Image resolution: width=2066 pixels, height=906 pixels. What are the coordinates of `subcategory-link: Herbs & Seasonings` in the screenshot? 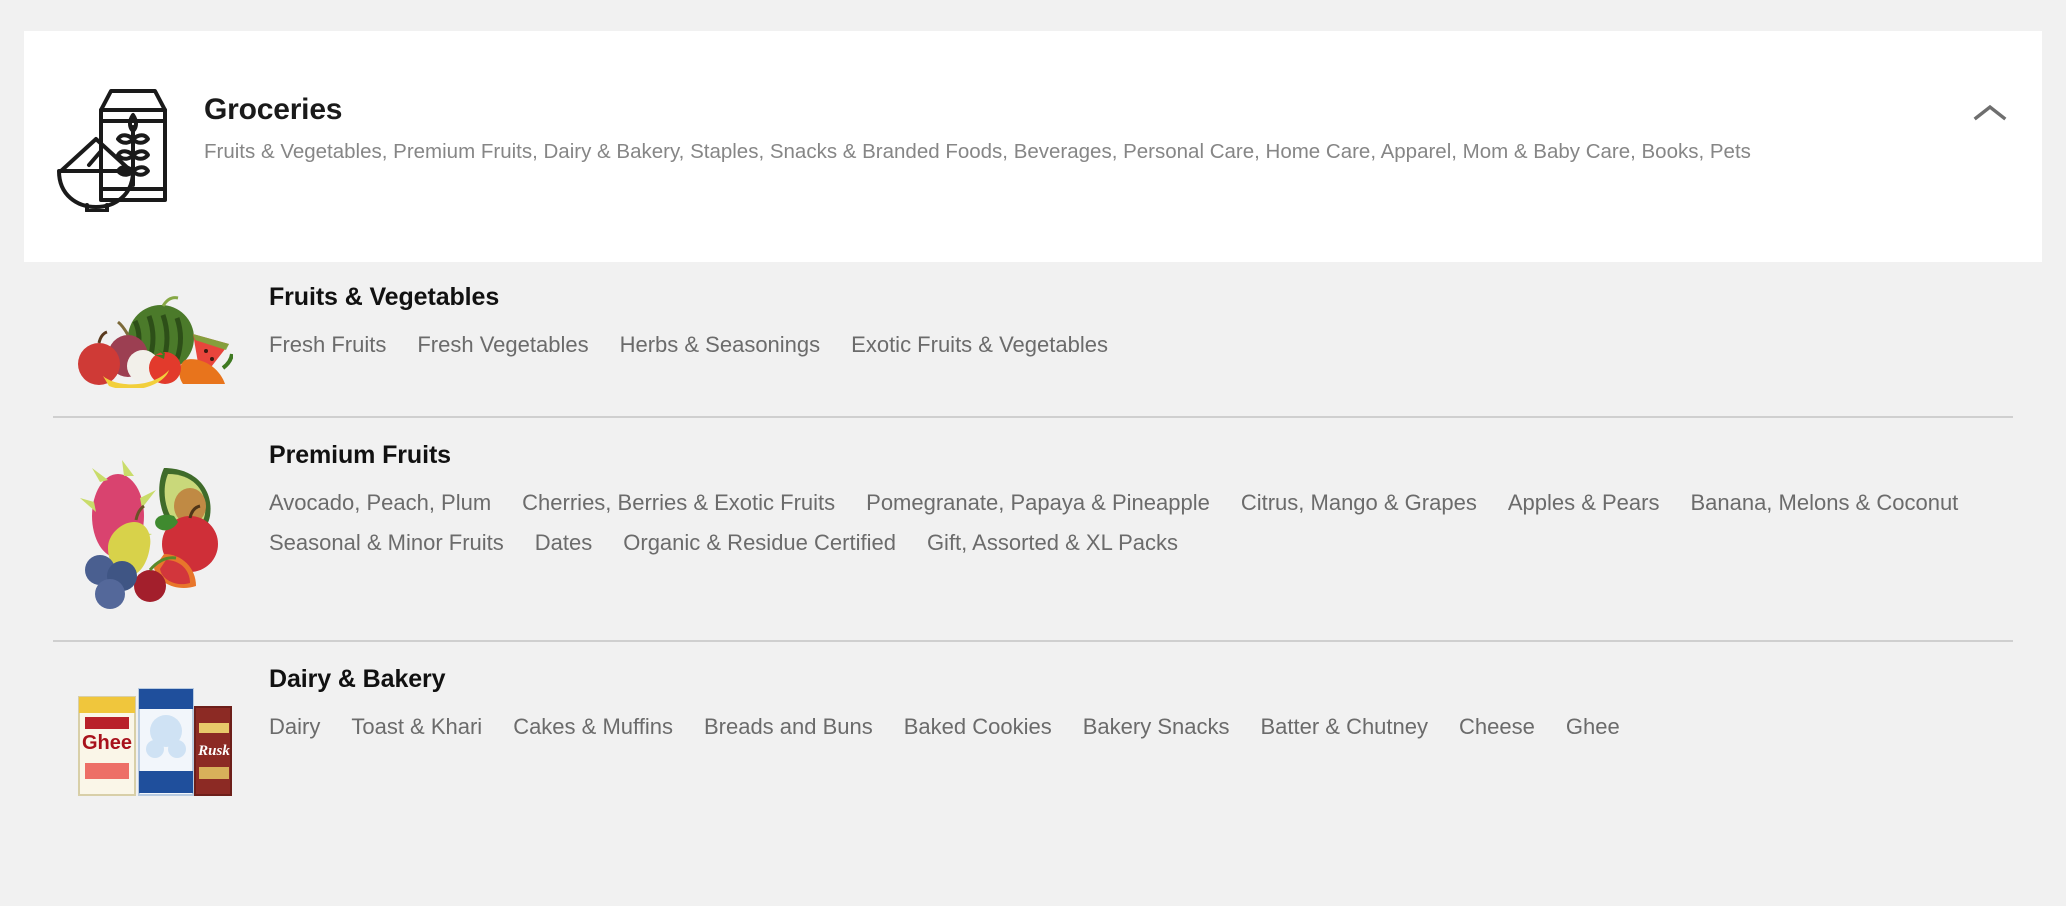 It's located at (720, 345).